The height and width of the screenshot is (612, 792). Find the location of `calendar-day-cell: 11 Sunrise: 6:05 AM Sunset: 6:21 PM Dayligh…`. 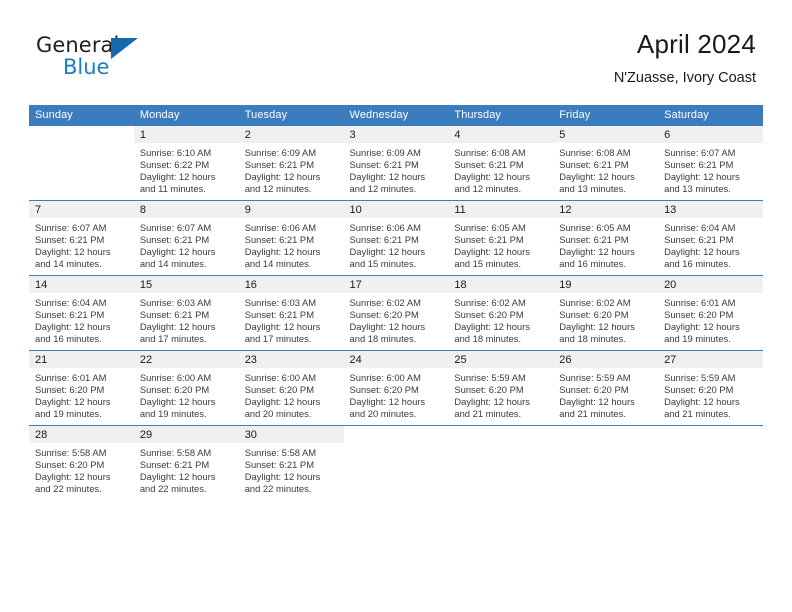

calendar-day-cell: 11 Sunrise: 6:05 AM Sunset: 6:21 PM Dayligh… is located at coordinates (501, 238).